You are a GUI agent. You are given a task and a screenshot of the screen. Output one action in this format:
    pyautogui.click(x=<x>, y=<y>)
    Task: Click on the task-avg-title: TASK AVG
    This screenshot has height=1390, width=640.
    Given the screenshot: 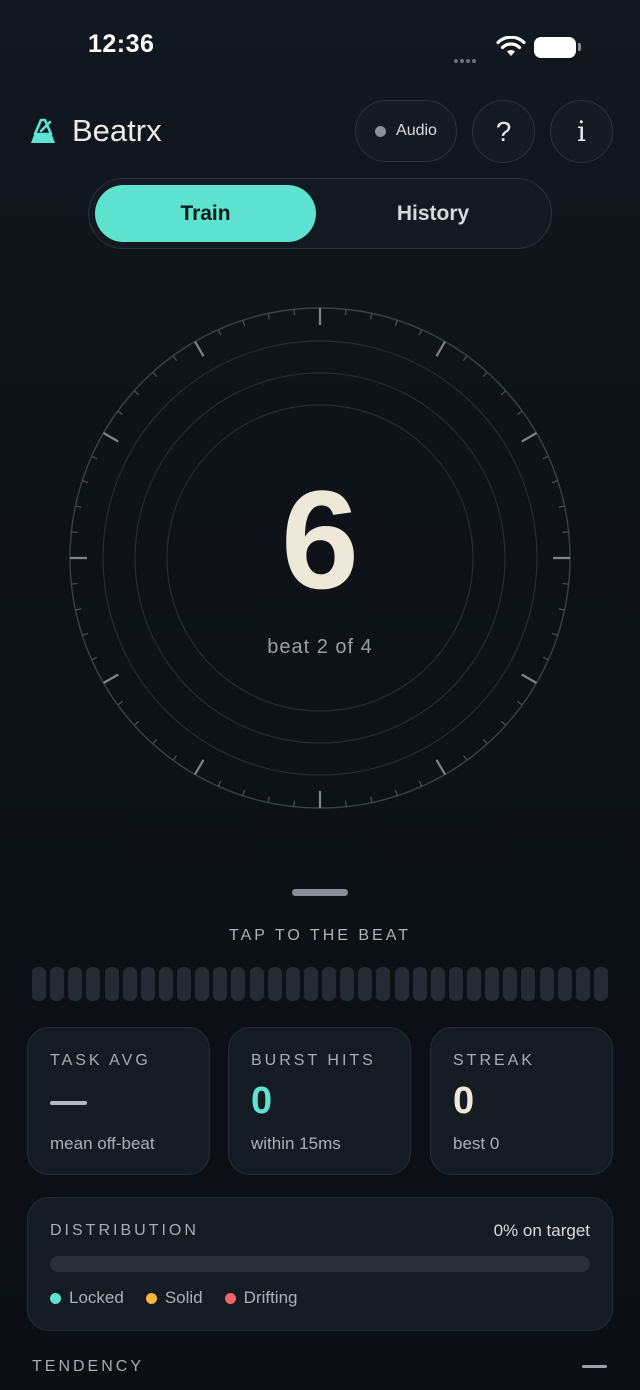 What is the action you would take?
    pyautogui.click(x=100, y=1060)
    